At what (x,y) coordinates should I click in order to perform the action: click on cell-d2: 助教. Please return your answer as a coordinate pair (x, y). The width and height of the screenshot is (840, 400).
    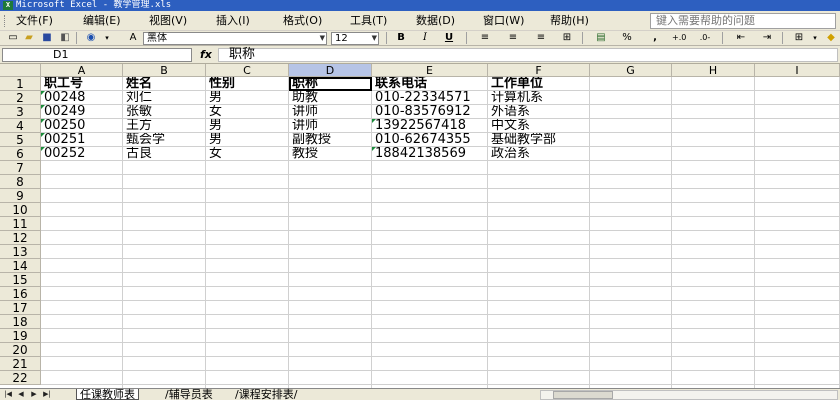
    Looking at the image, I should click on (330, 98).